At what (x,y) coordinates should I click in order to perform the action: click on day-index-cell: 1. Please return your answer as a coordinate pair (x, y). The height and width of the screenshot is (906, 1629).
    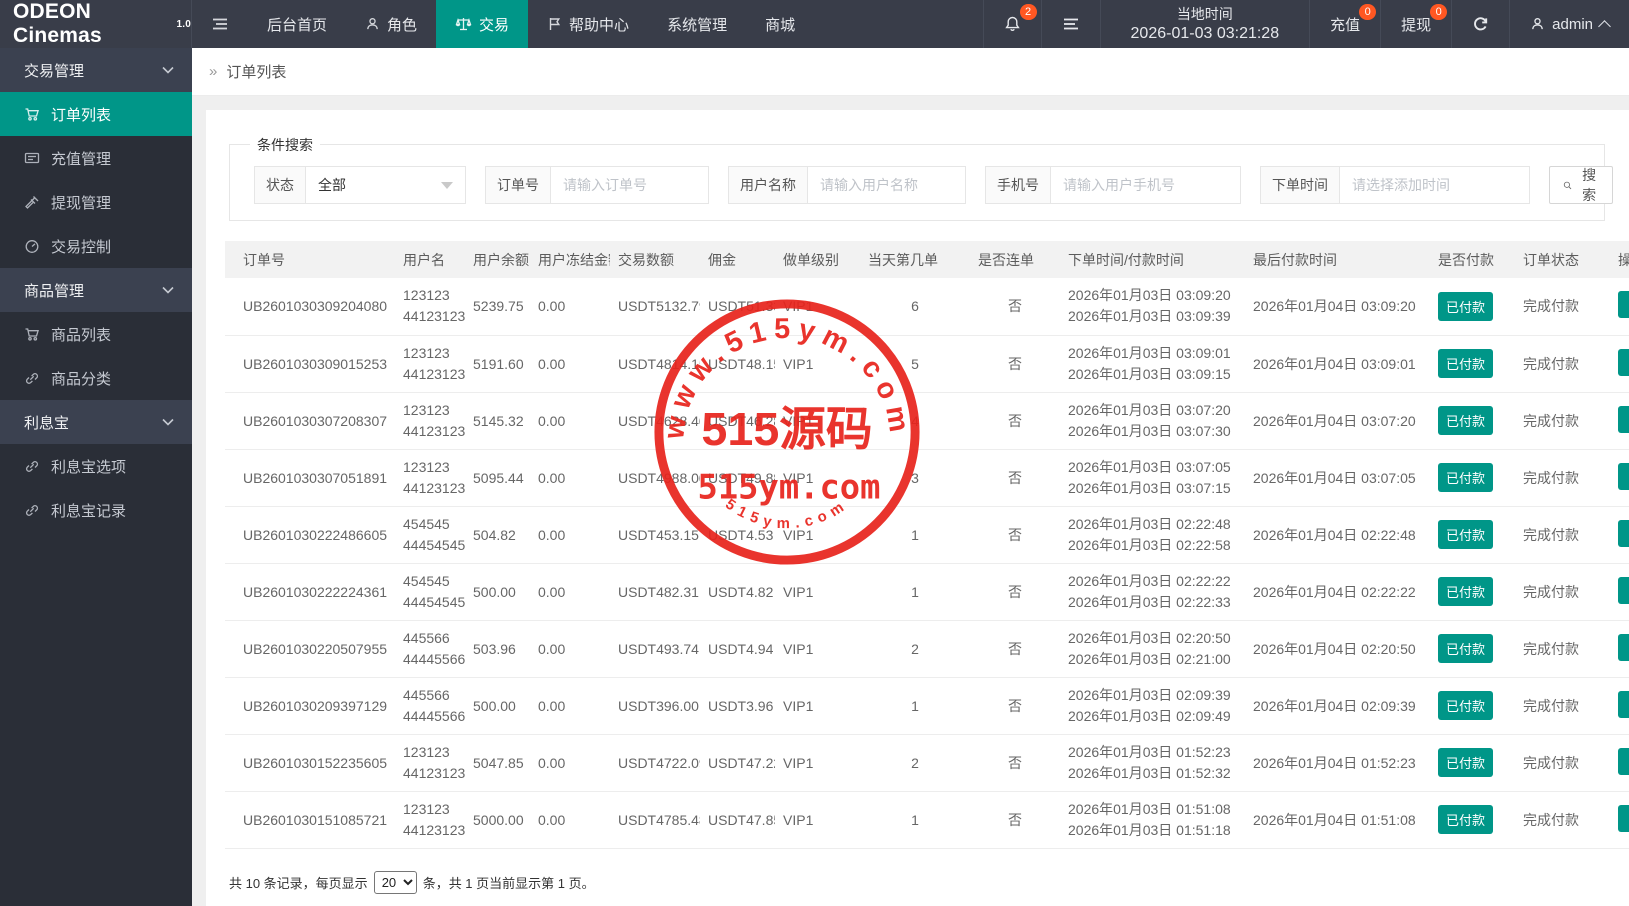
    Looking at the image, I should click on (915, 592).